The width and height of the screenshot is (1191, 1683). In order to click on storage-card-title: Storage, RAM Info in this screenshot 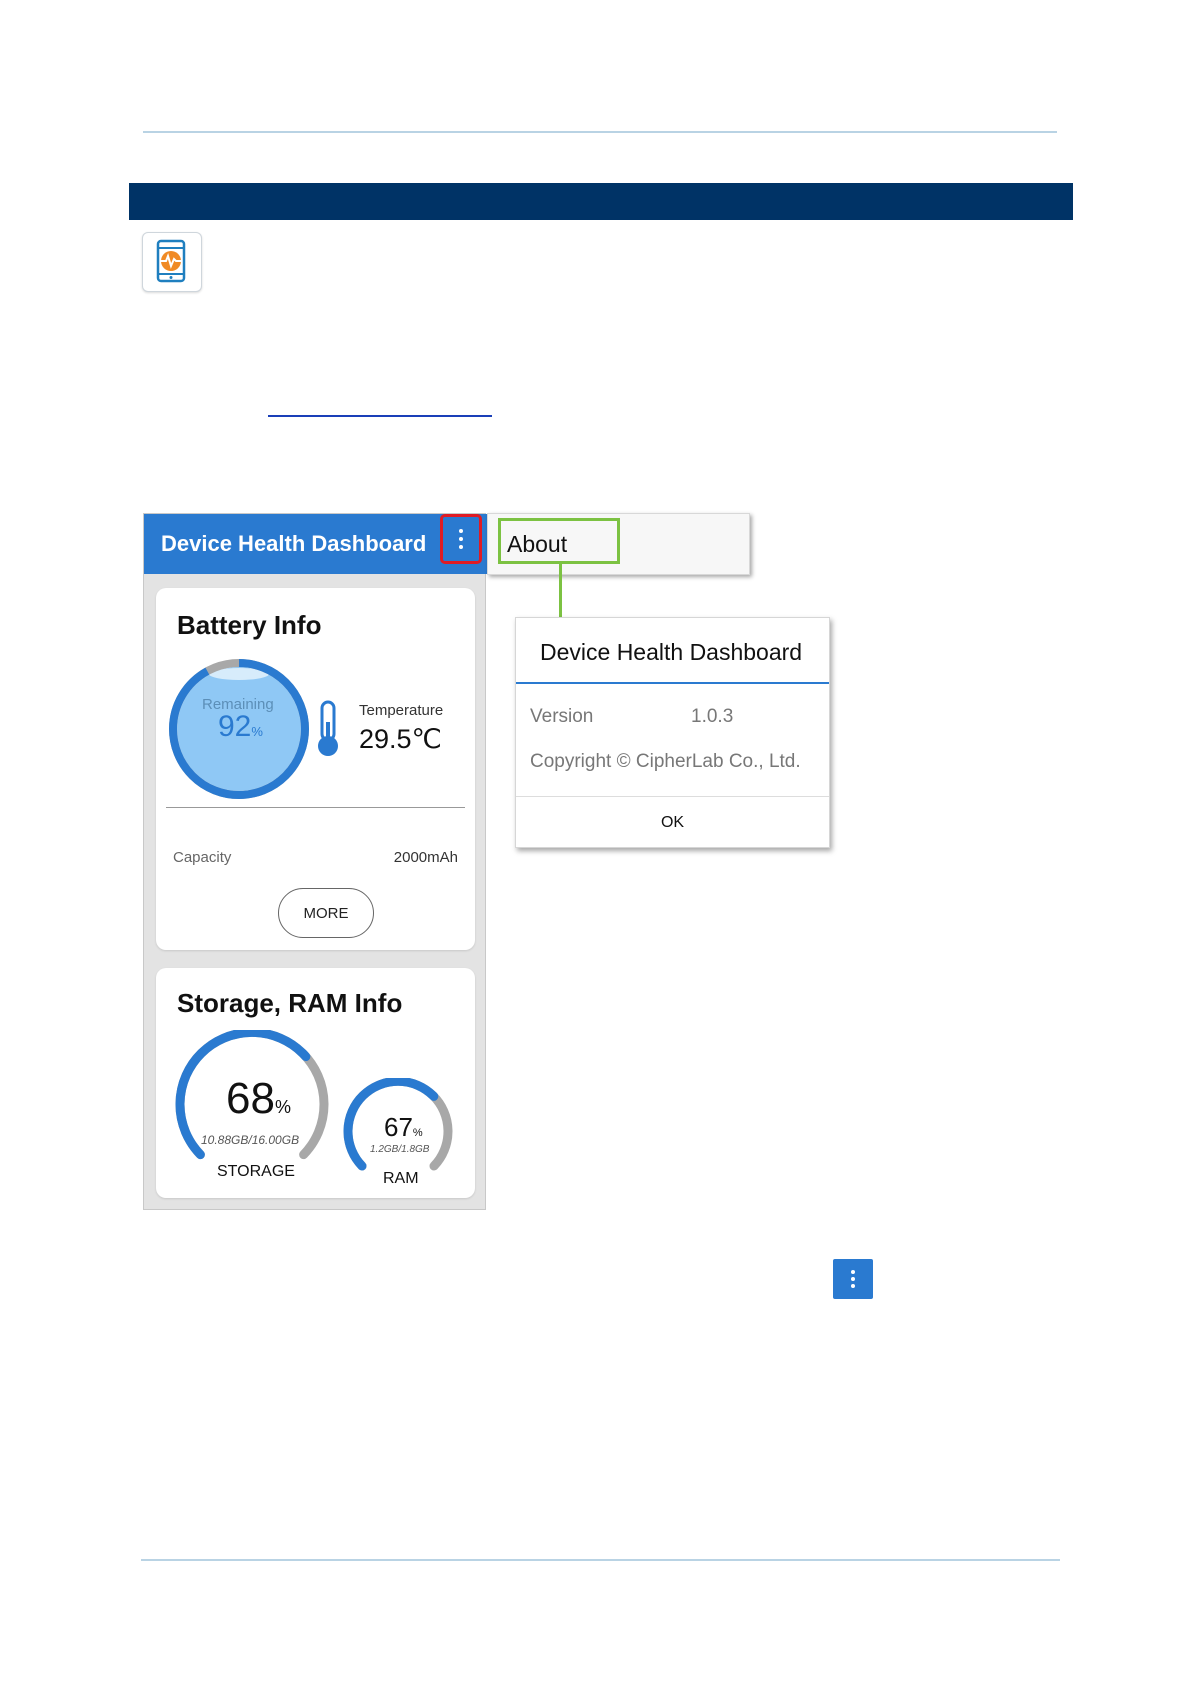, I will do `click(290, 1003)`.